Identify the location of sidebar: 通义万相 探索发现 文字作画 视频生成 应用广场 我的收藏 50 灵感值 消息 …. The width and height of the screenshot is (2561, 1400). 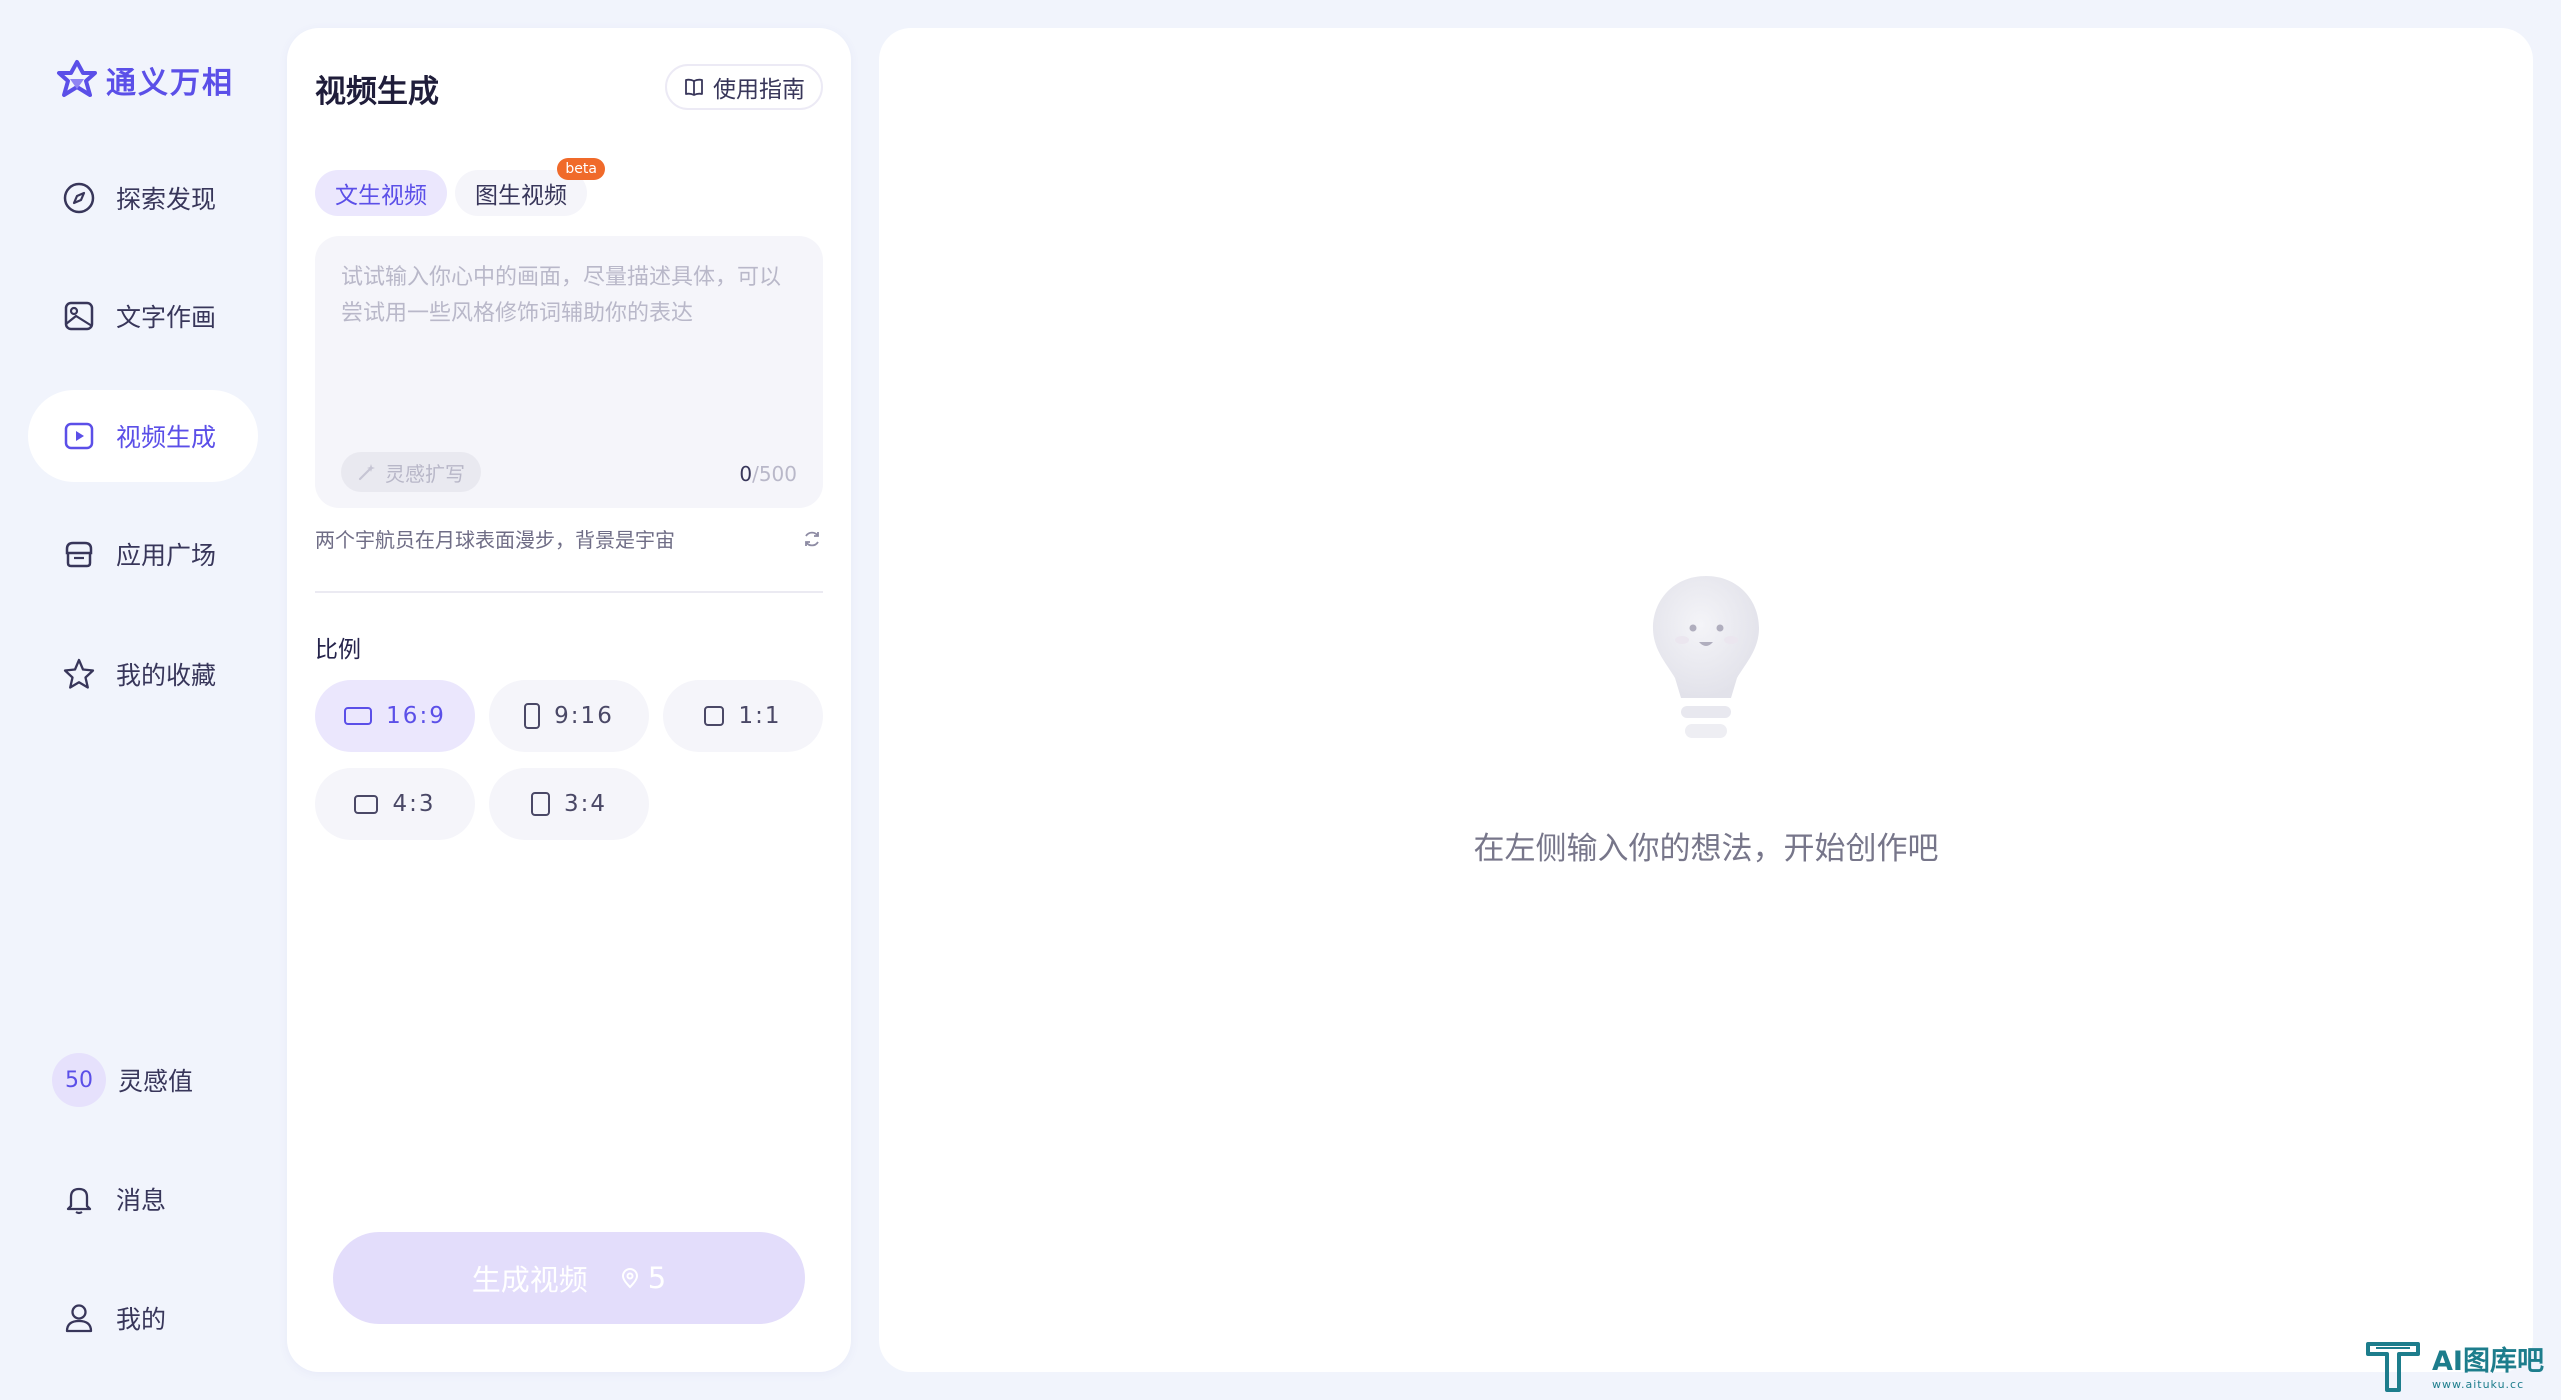
(143, 700).